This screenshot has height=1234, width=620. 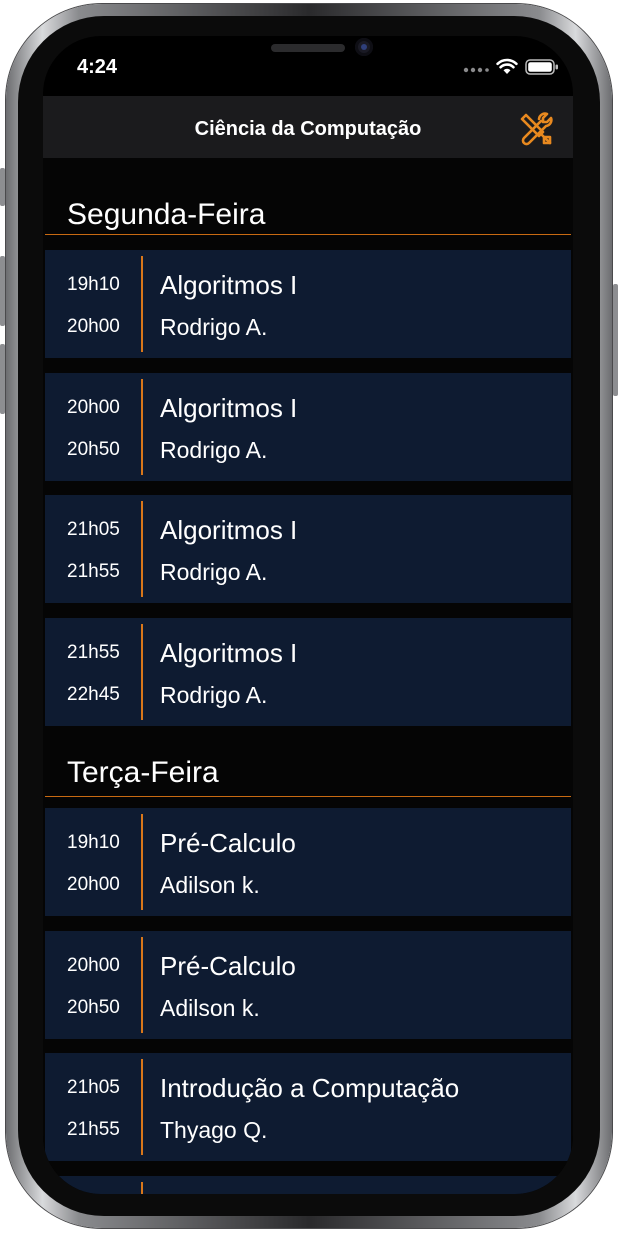 I want to click on class-card: 21h05 21h55 Algoritmos I Rodrigo A., so click(x=308, y=549).